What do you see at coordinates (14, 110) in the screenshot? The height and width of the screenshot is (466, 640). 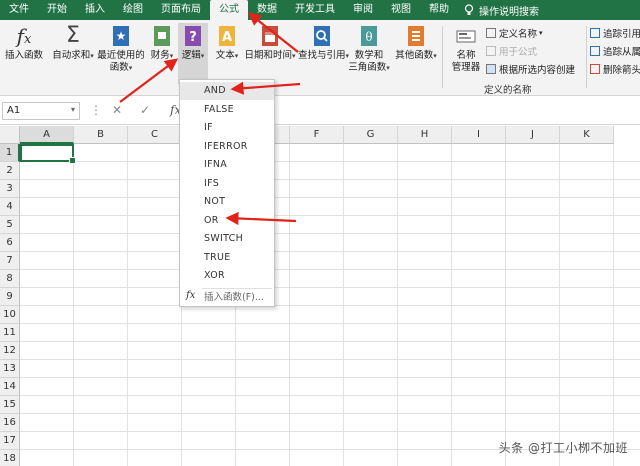 I see `name-box-value: A1` at bounding box center [14, 110].